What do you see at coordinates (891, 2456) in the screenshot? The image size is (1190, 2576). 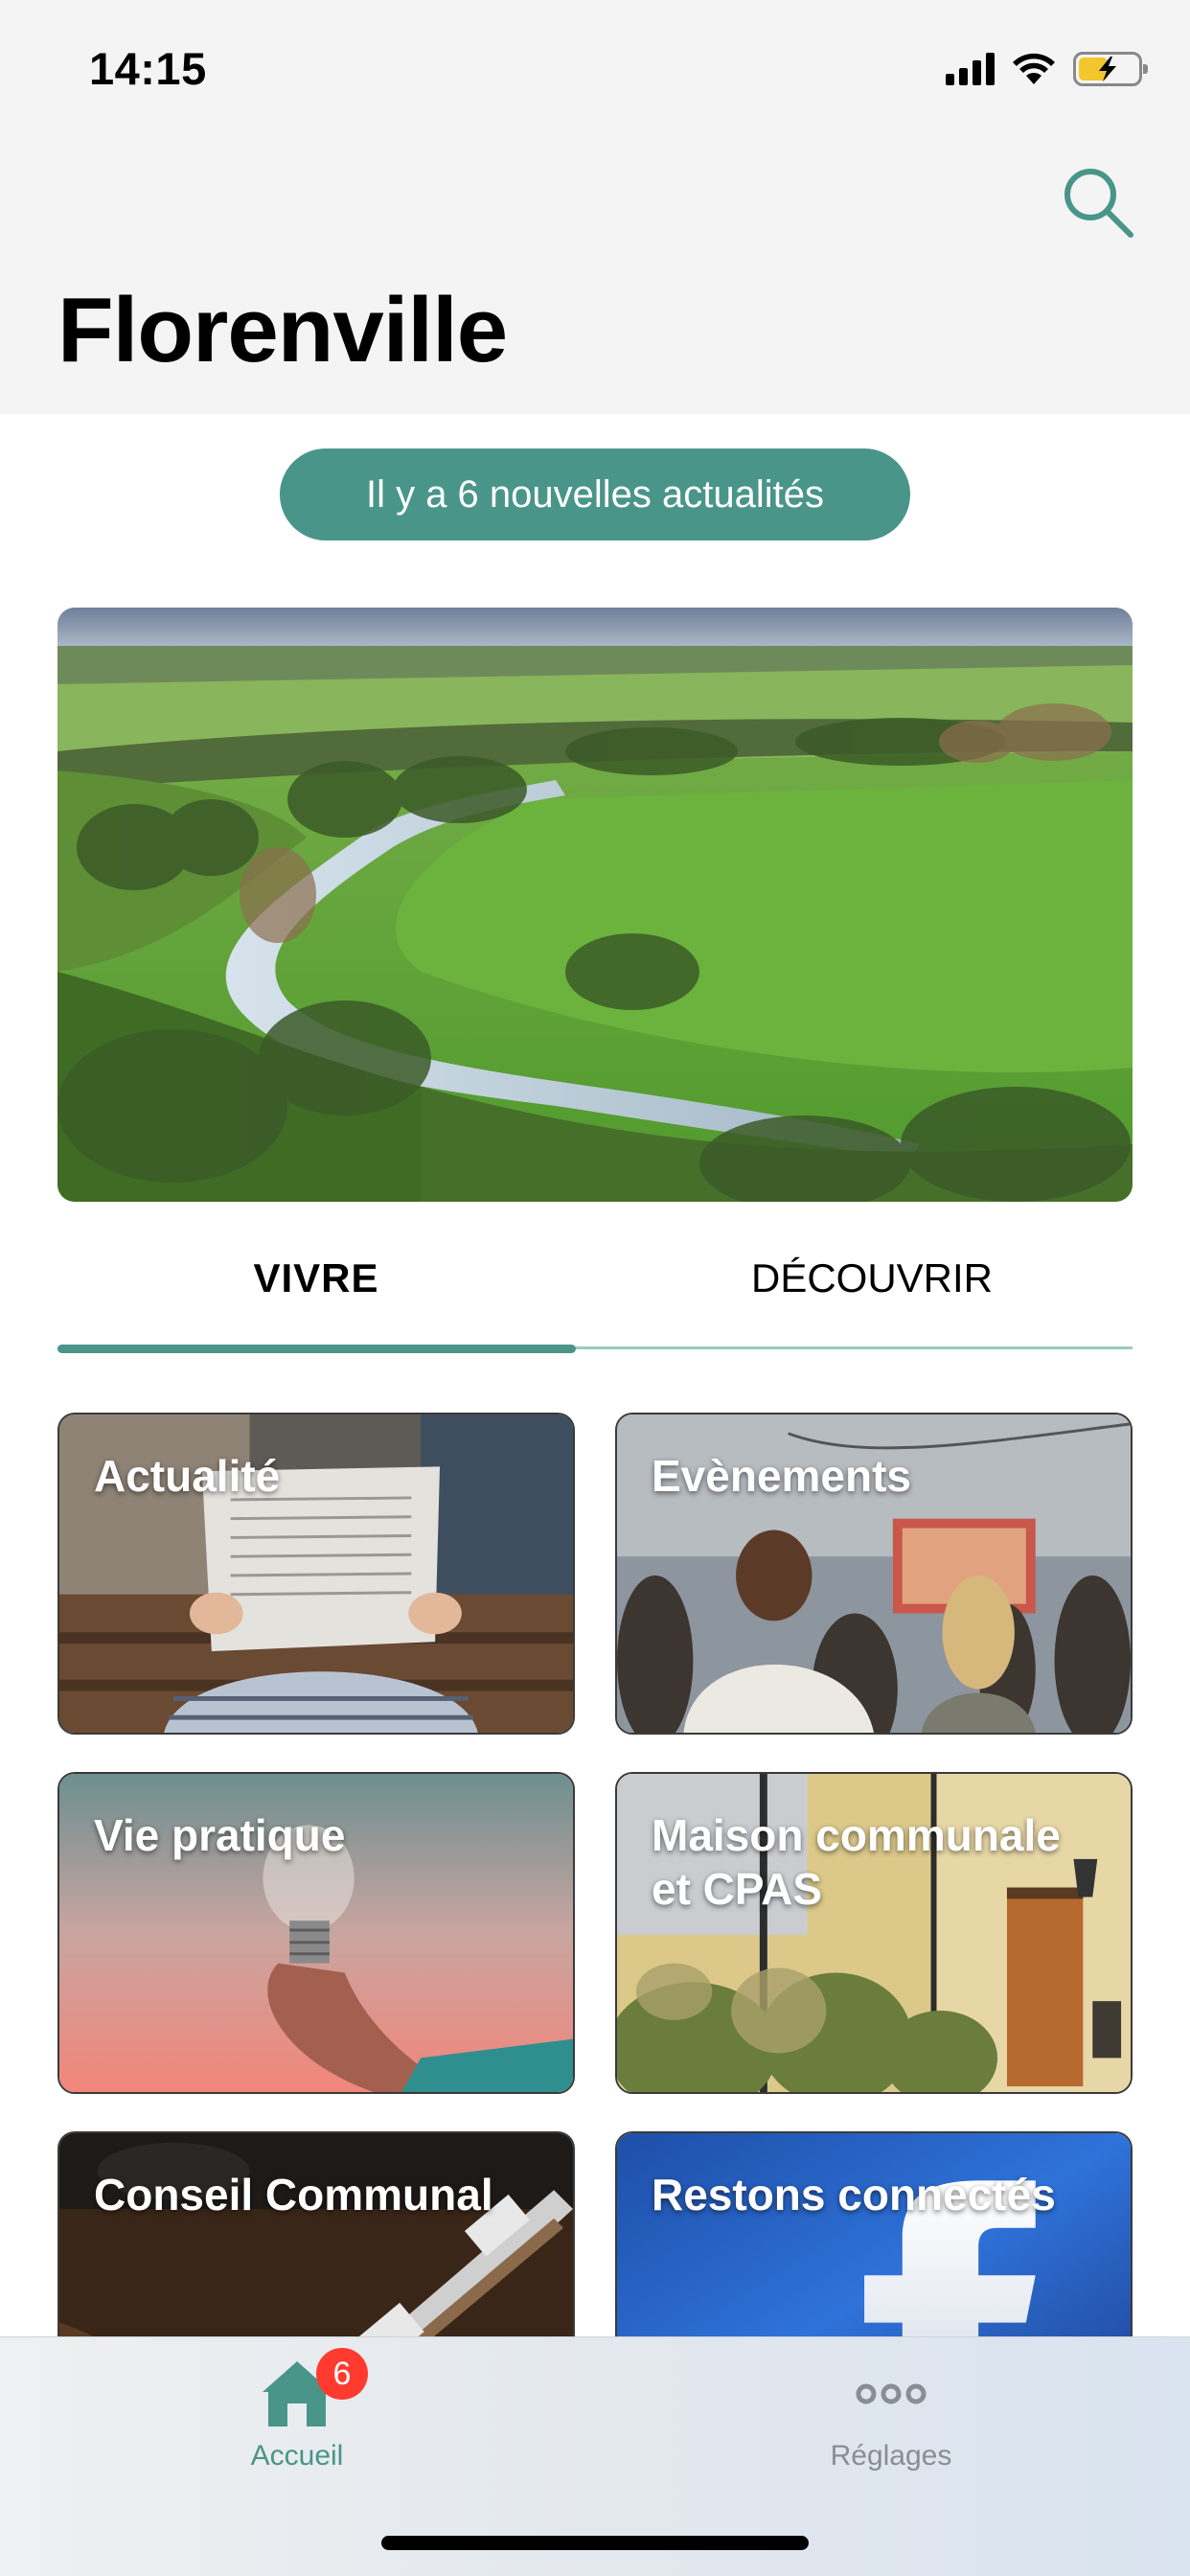 I see `tabbar-label-reglages: Réglages` at bounding box center [891, 2456].